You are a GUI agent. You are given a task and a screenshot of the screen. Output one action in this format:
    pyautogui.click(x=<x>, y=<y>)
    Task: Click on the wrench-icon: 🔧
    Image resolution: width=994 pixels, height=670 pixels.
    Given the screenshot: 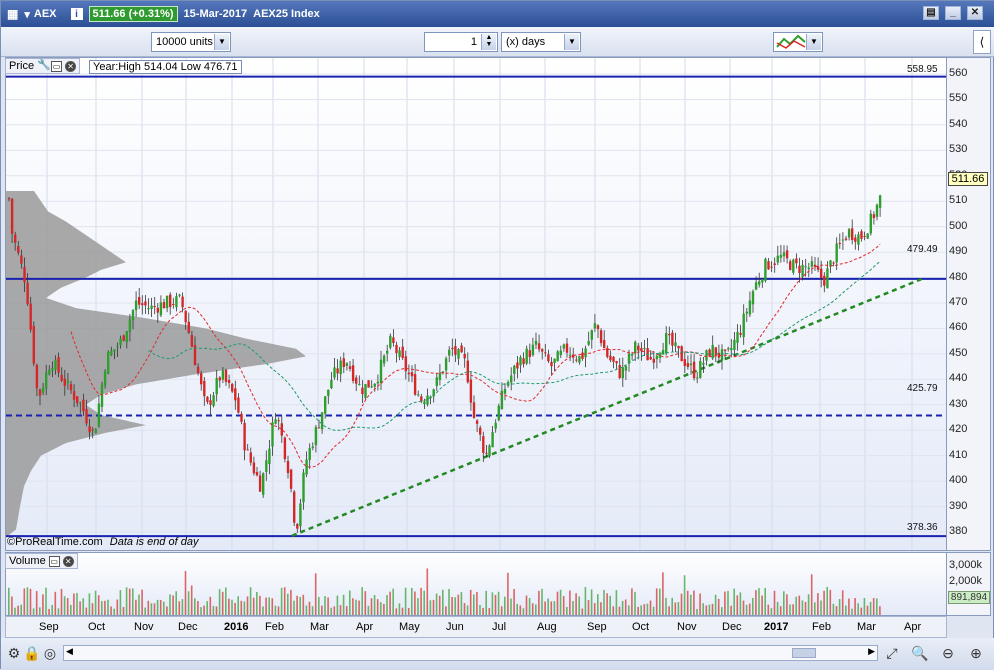 What is the action you would take?
    pyautogui.click(x=44, y=65)
    